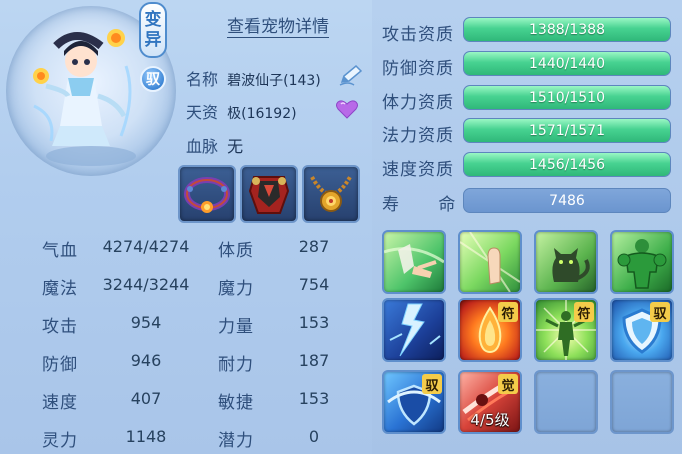  Describe the element at coordinates (274, 81) in the screenshot. I see `pet-name-value: 碧波仙子(143)` at that location.